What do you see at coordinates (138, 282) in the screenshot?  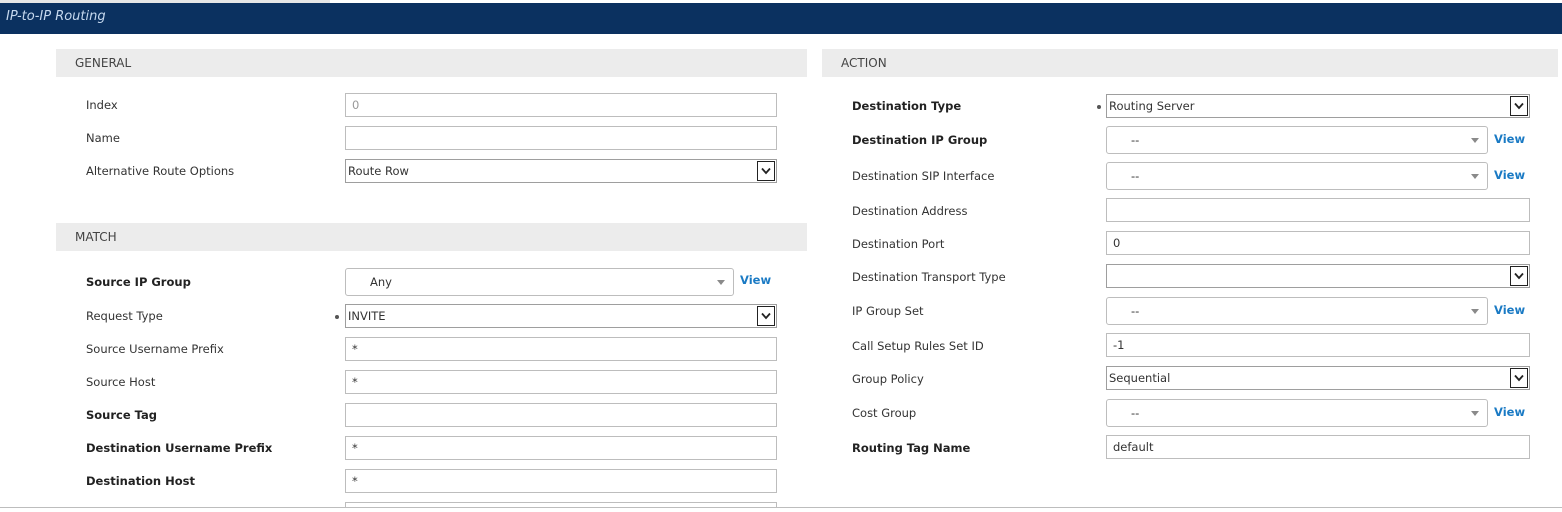 I see `source-ip-group-label: Source IP Group` at bounding box center [138, 282].